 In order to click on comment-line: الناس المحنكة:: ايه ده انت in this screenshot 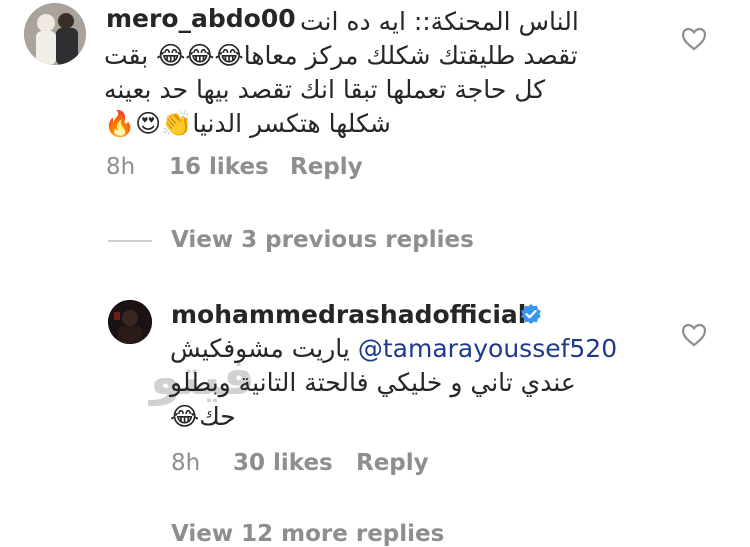, I will do `click(439, 21)`.